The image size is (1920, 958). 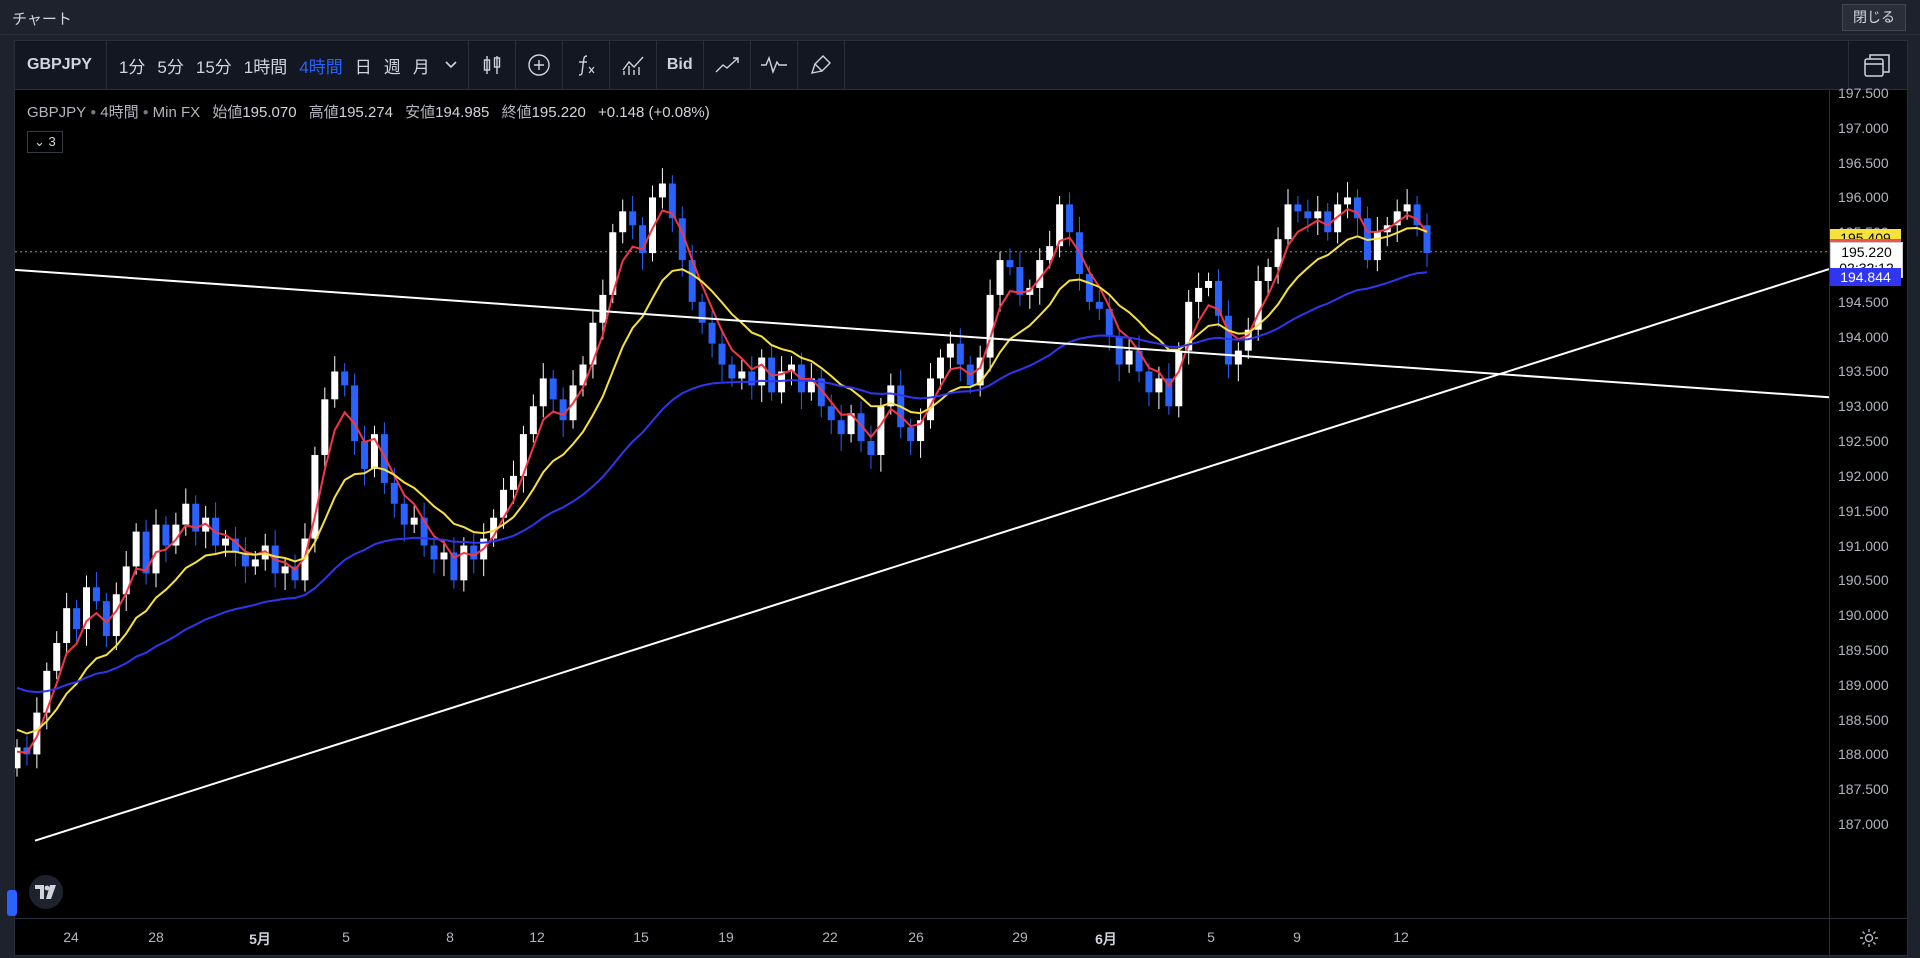 What do you see at coordinates (392, 65) in the screenshot?
I see `timeframe-6: 週` at bounding box center [392, 65].